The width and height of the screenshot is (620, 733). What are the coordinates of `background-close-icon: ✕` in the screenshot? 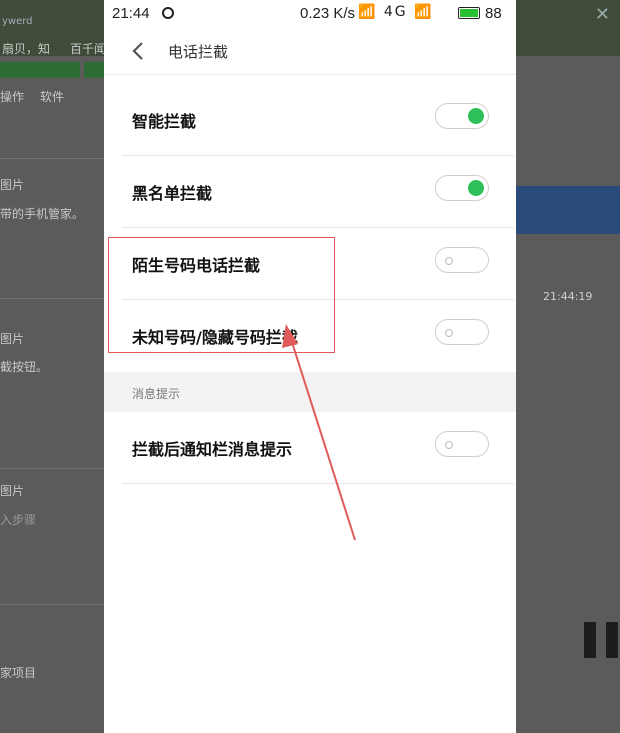 It's located at (602, 14).